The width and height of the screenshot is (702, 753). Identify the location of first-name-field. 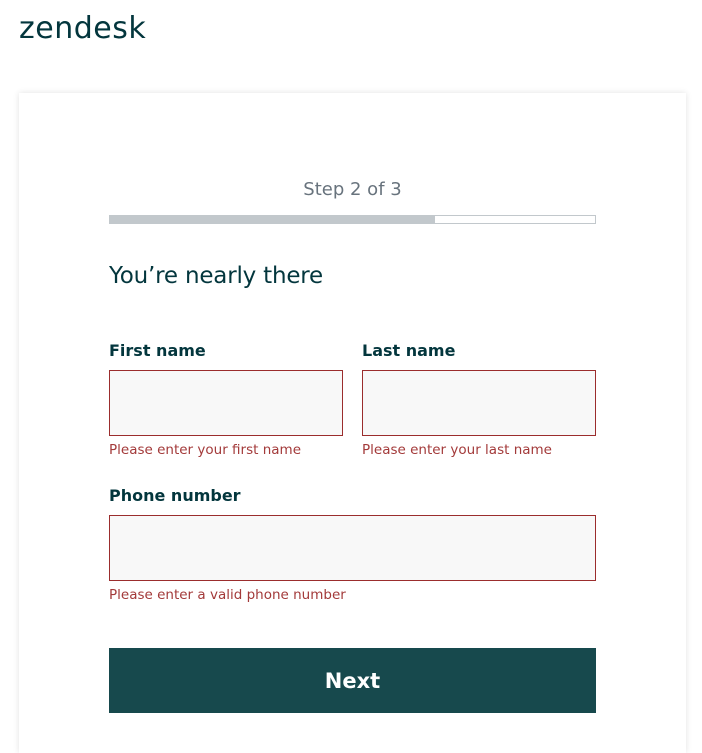
(226, 403).